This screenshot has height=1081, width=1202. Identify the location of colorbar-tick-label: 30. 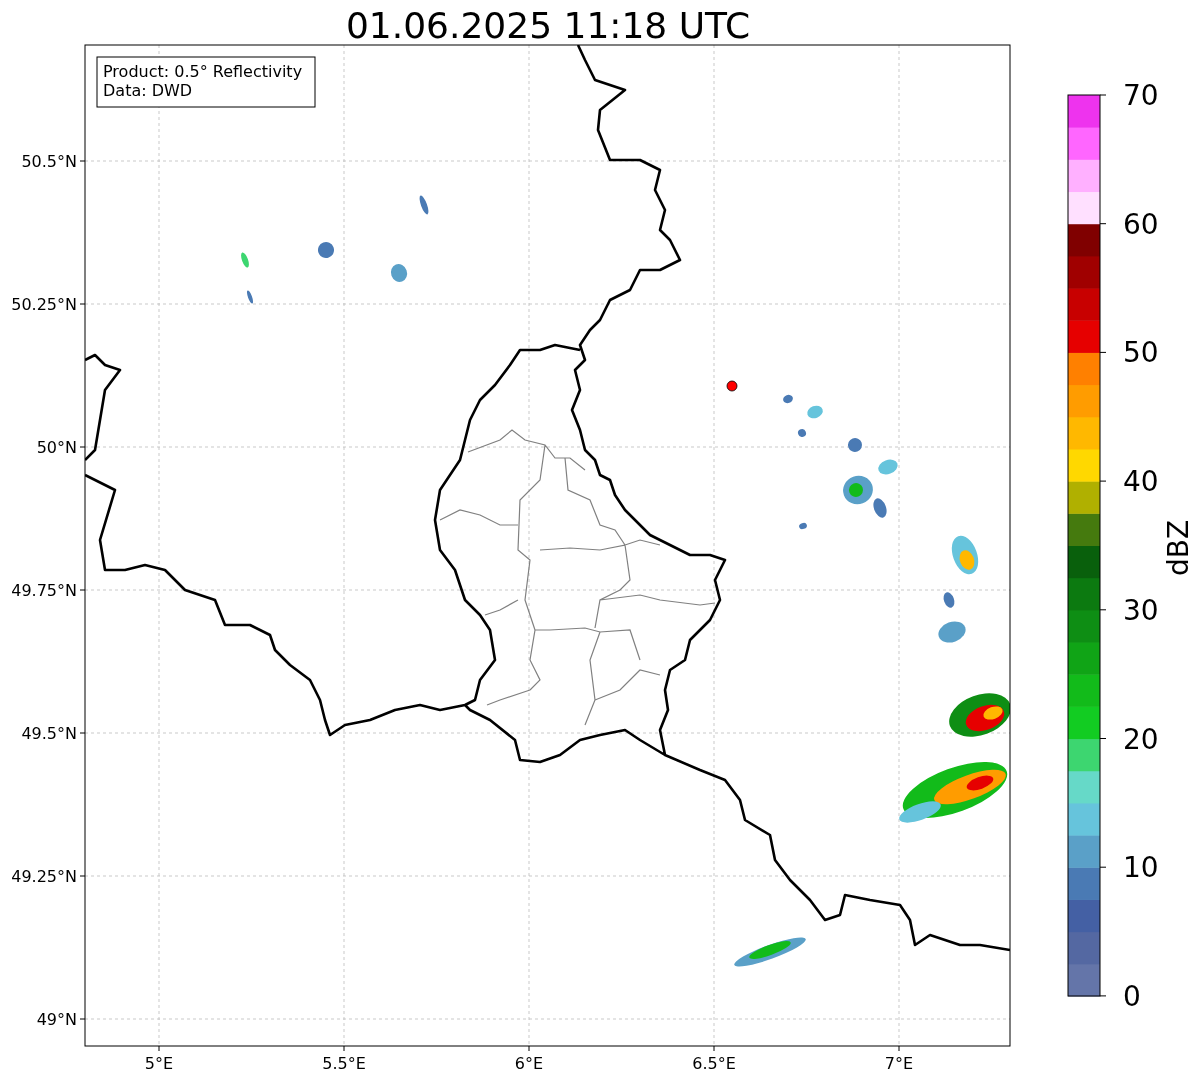
(1141, 610).